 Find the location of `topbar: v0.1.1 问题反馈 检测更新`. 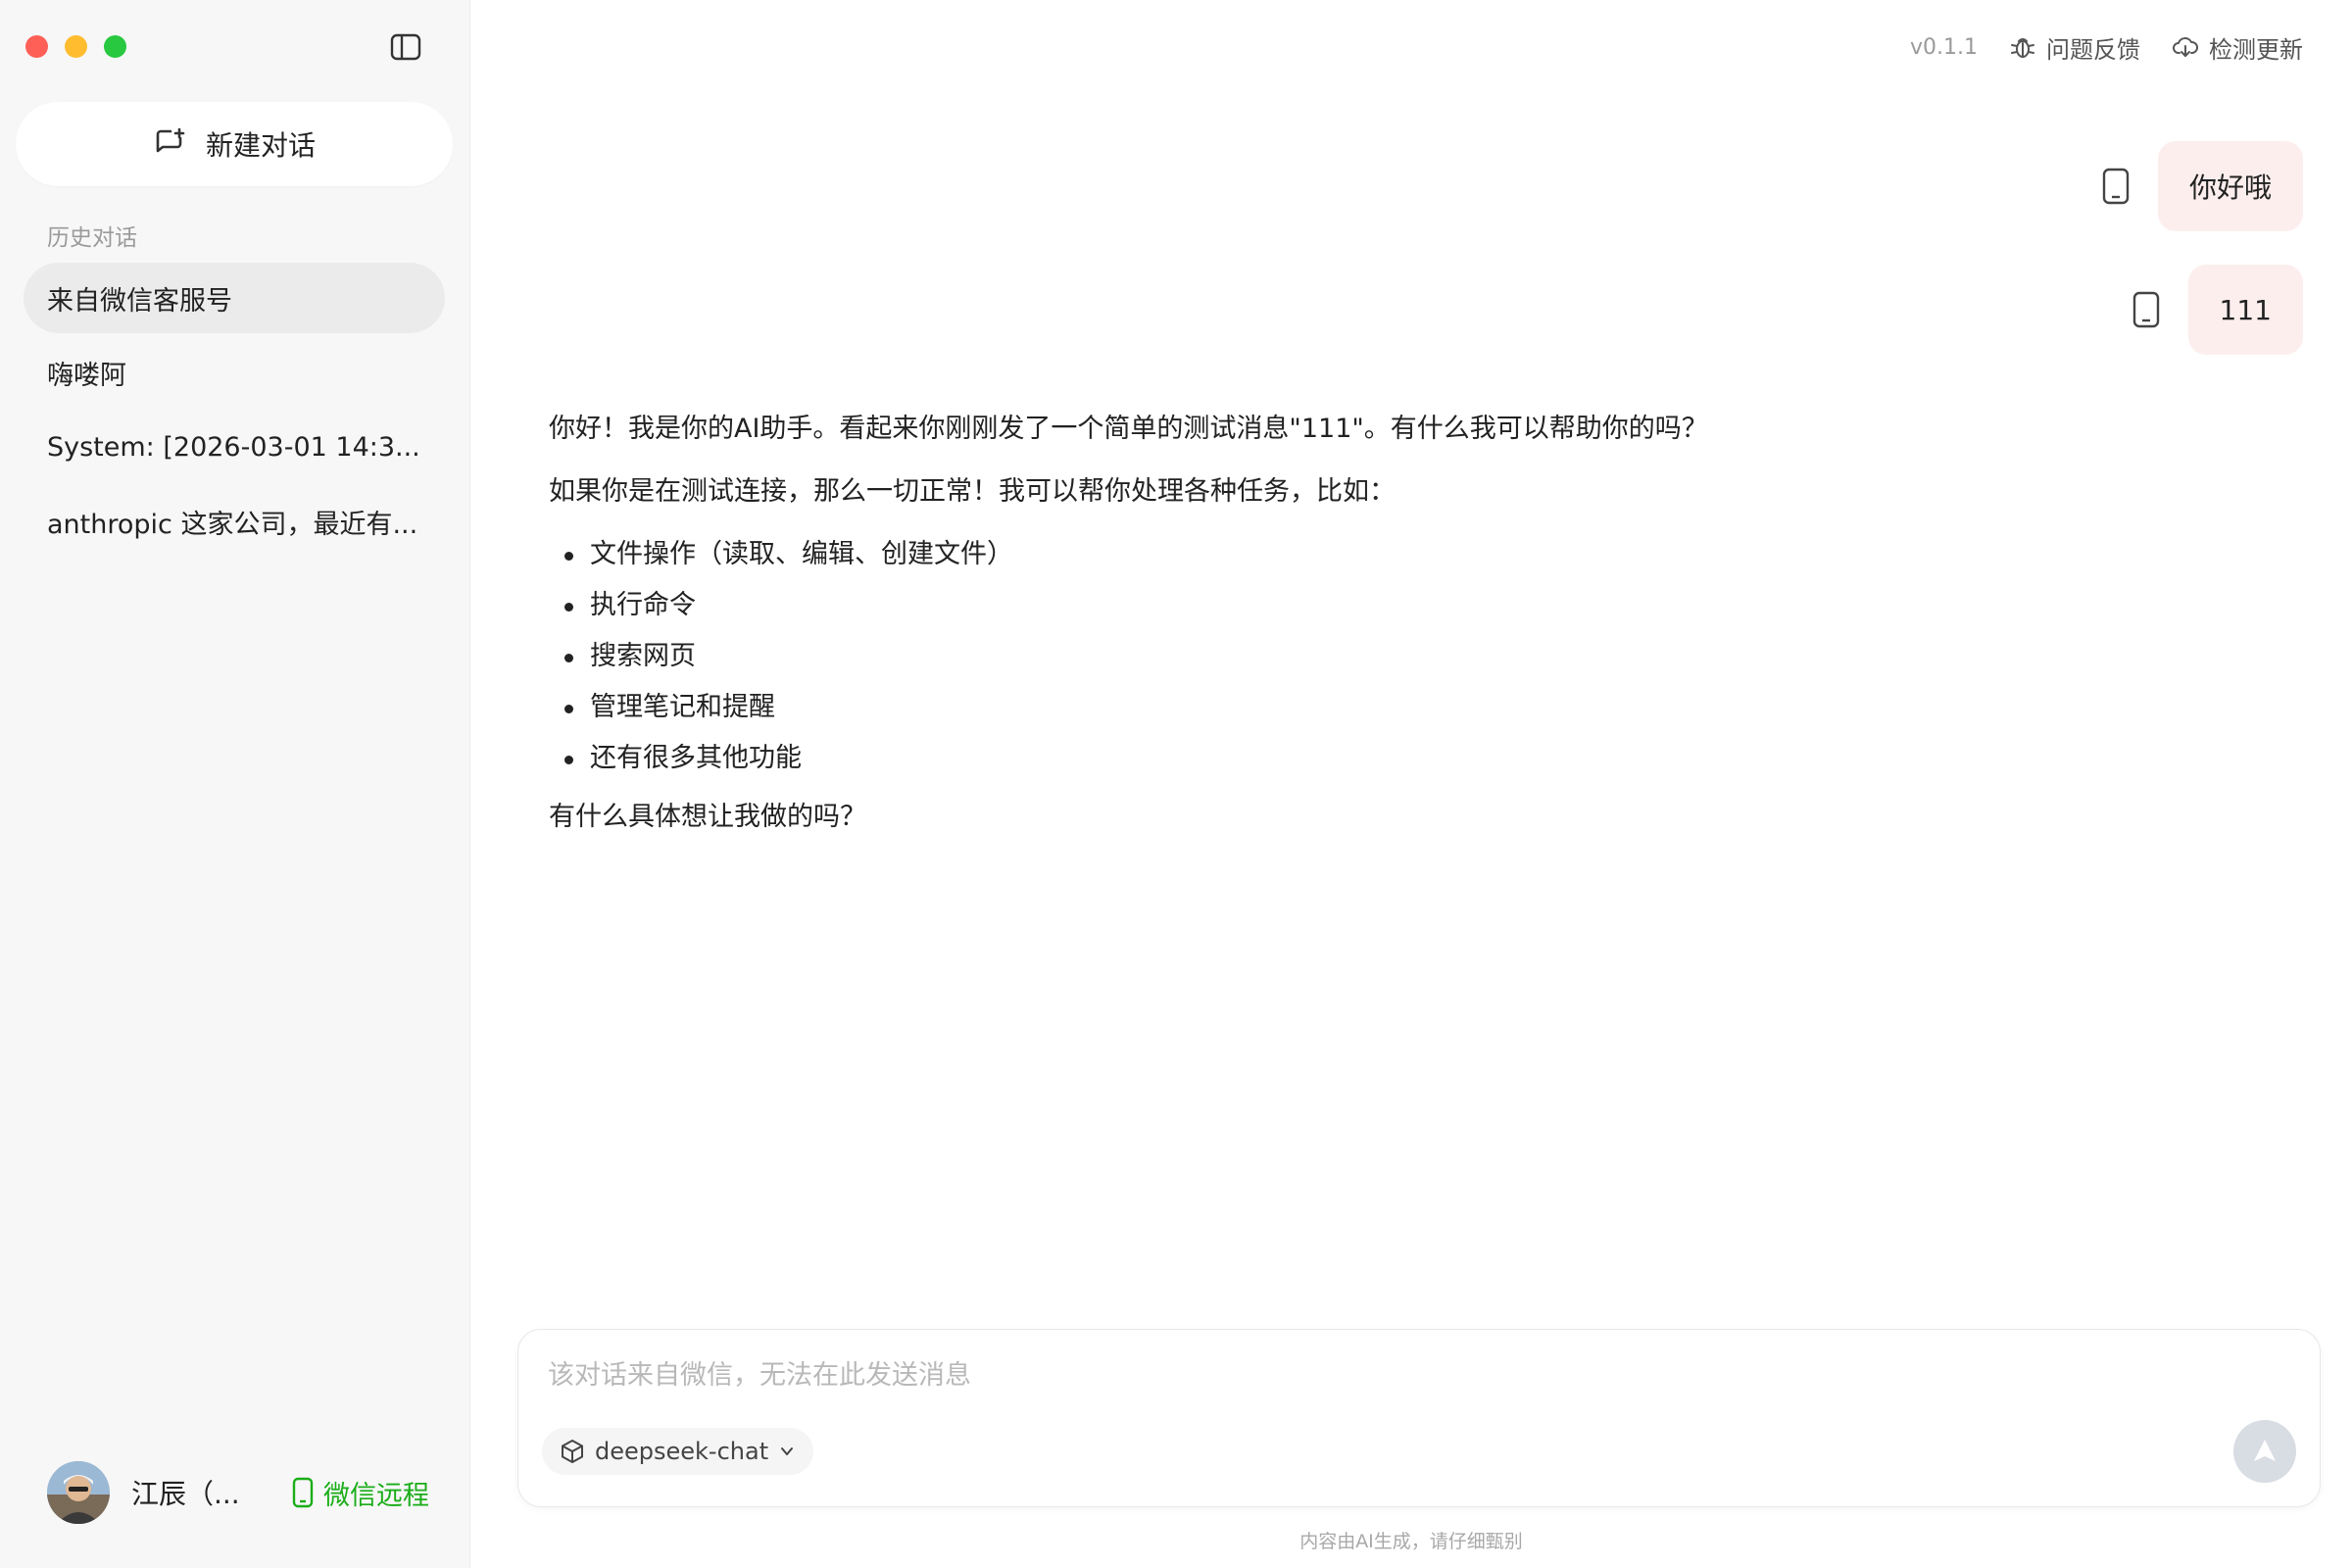

topbar: v0.1.1 问题反馈 检测更新 is located at coordinates (2106, 47).